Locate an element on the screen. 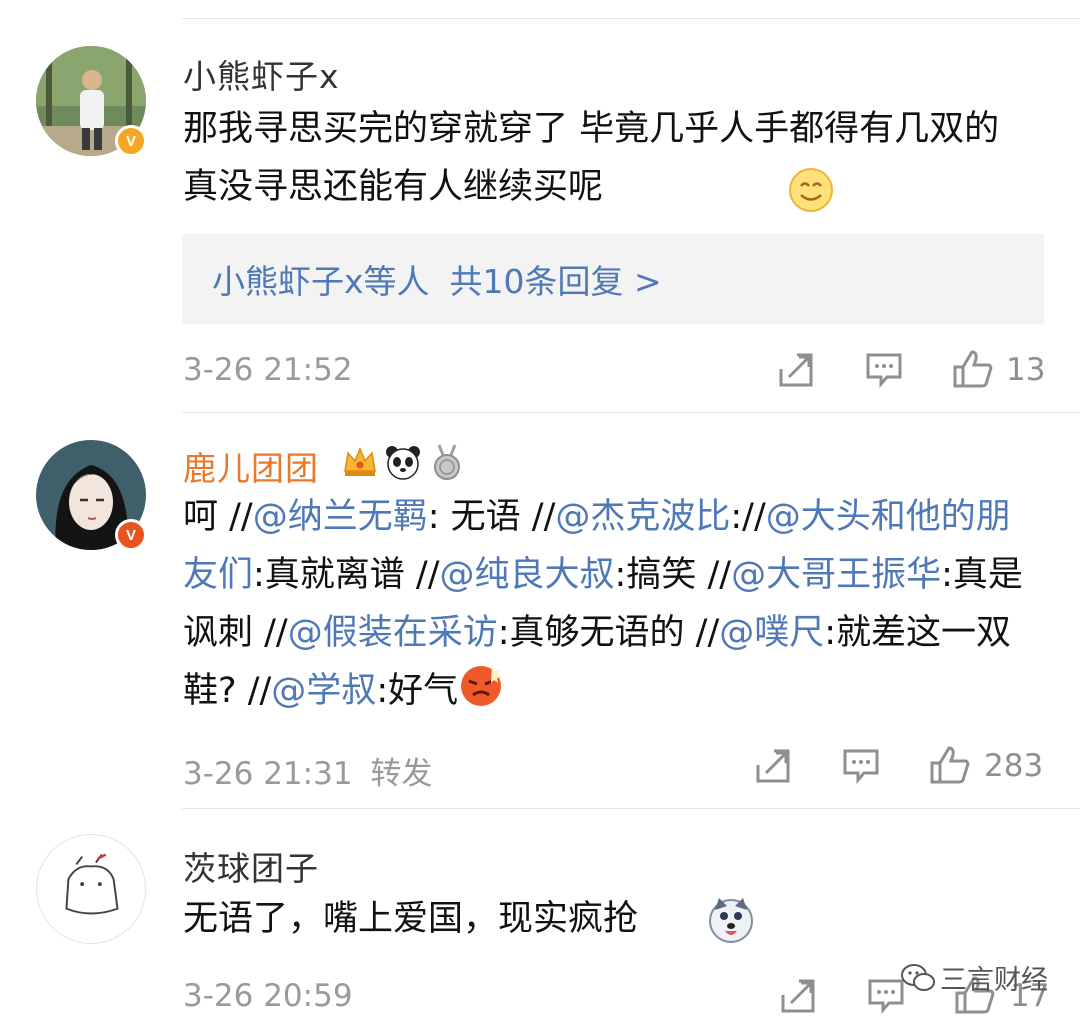 The image size is (1080, 1021). comment-text-segment: :搞笑 // is located at coordinates (673, 575).